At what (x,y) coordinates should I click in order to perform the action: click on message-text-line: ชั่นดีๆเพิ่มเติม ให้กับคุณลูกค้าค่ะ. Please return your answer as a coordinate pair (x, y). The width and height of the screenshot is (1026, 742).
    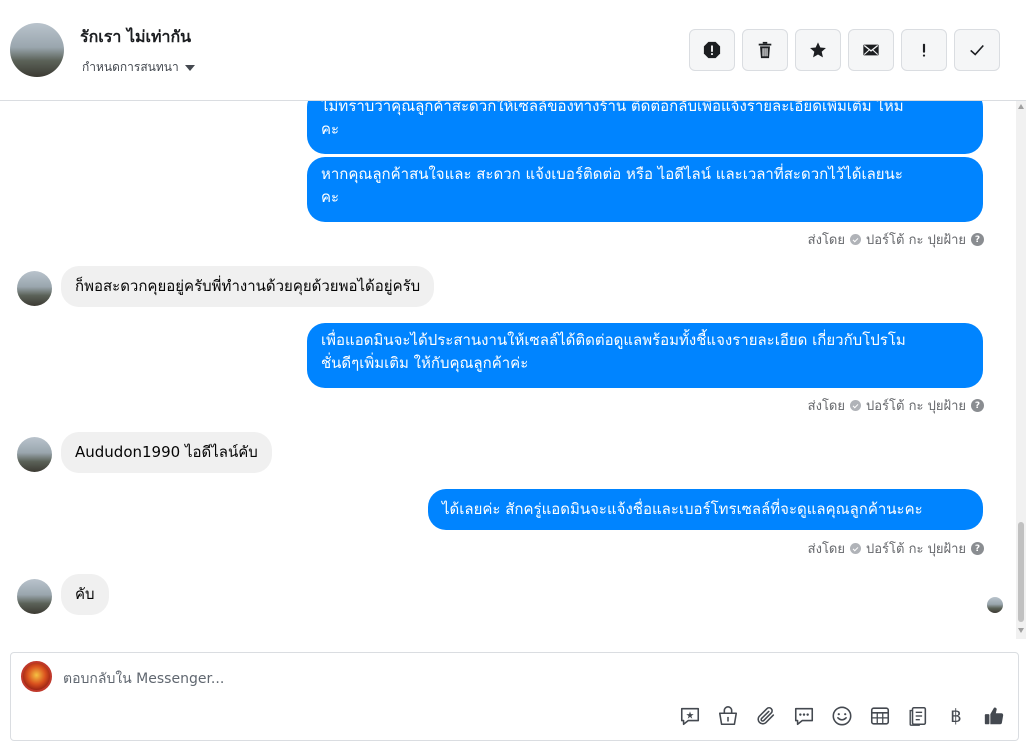
    Looking at the image, I should click on (425, 363).